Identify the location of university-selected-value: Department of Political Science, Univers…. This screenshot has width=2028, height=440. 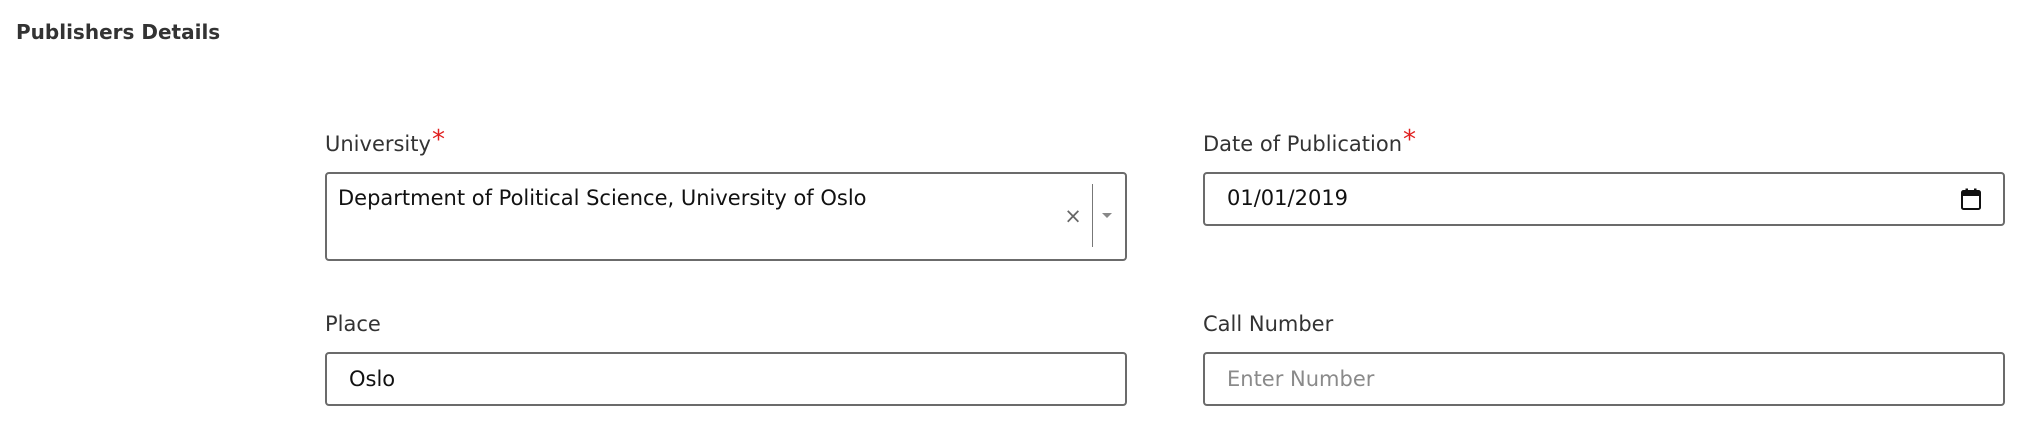
(602, 198).